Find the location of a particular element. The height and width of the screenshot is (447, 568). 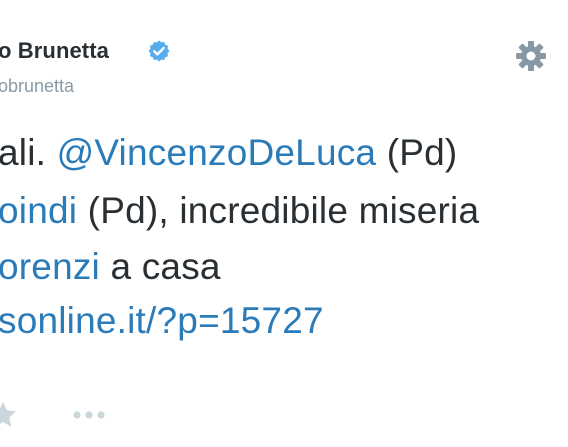

more-dots-icon is located at coordinates (89, 415).